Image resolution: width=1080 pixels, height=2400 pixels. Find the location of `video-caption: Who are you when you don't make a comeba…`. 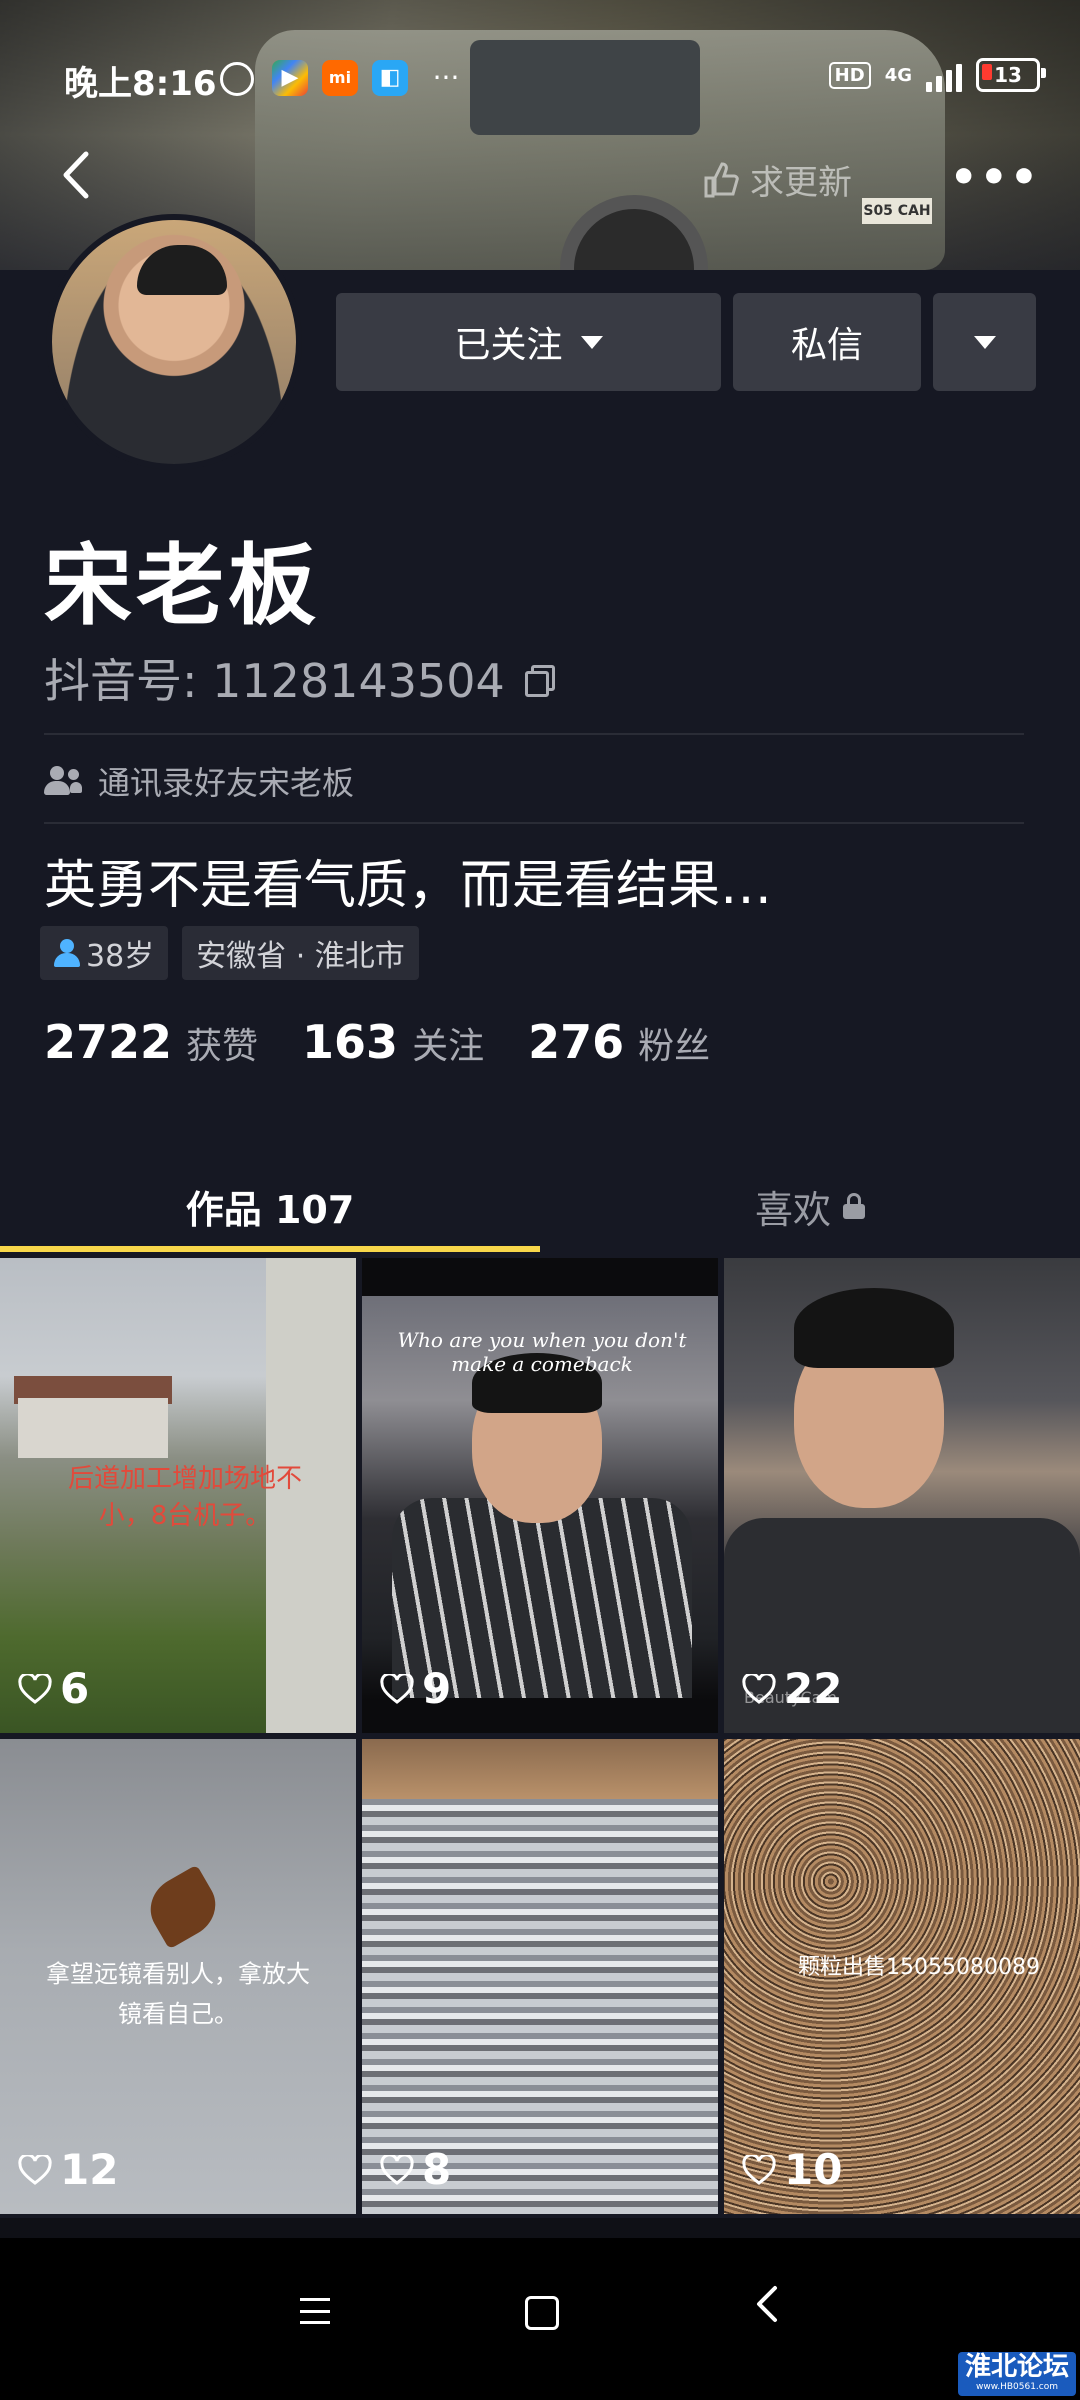

video-caption: Who are you when you don't make a comeba… is located at coordinates (542, 1352).